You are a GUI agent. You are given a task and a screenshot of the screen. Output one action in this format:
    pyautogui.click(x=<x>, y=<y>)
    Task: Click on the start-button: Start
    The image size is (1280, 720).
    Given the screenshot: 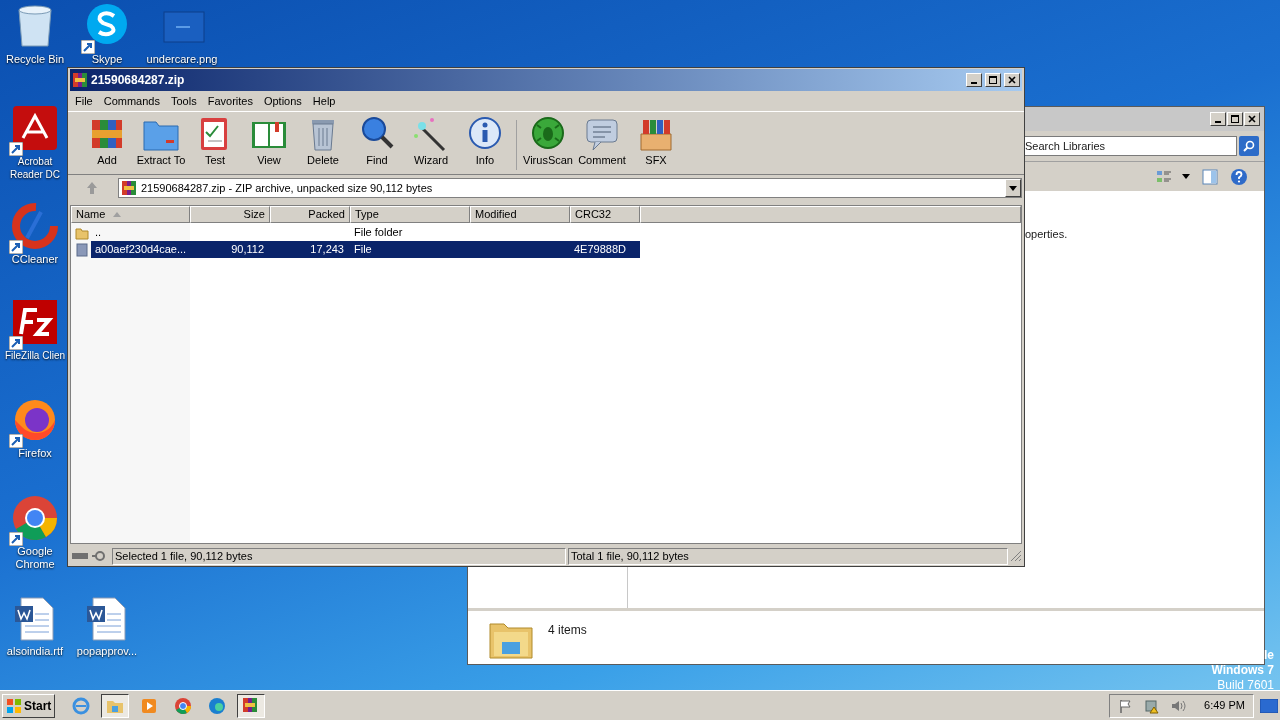 What is the action you would take?
    pyautogui.click(x=29, y=705)
    